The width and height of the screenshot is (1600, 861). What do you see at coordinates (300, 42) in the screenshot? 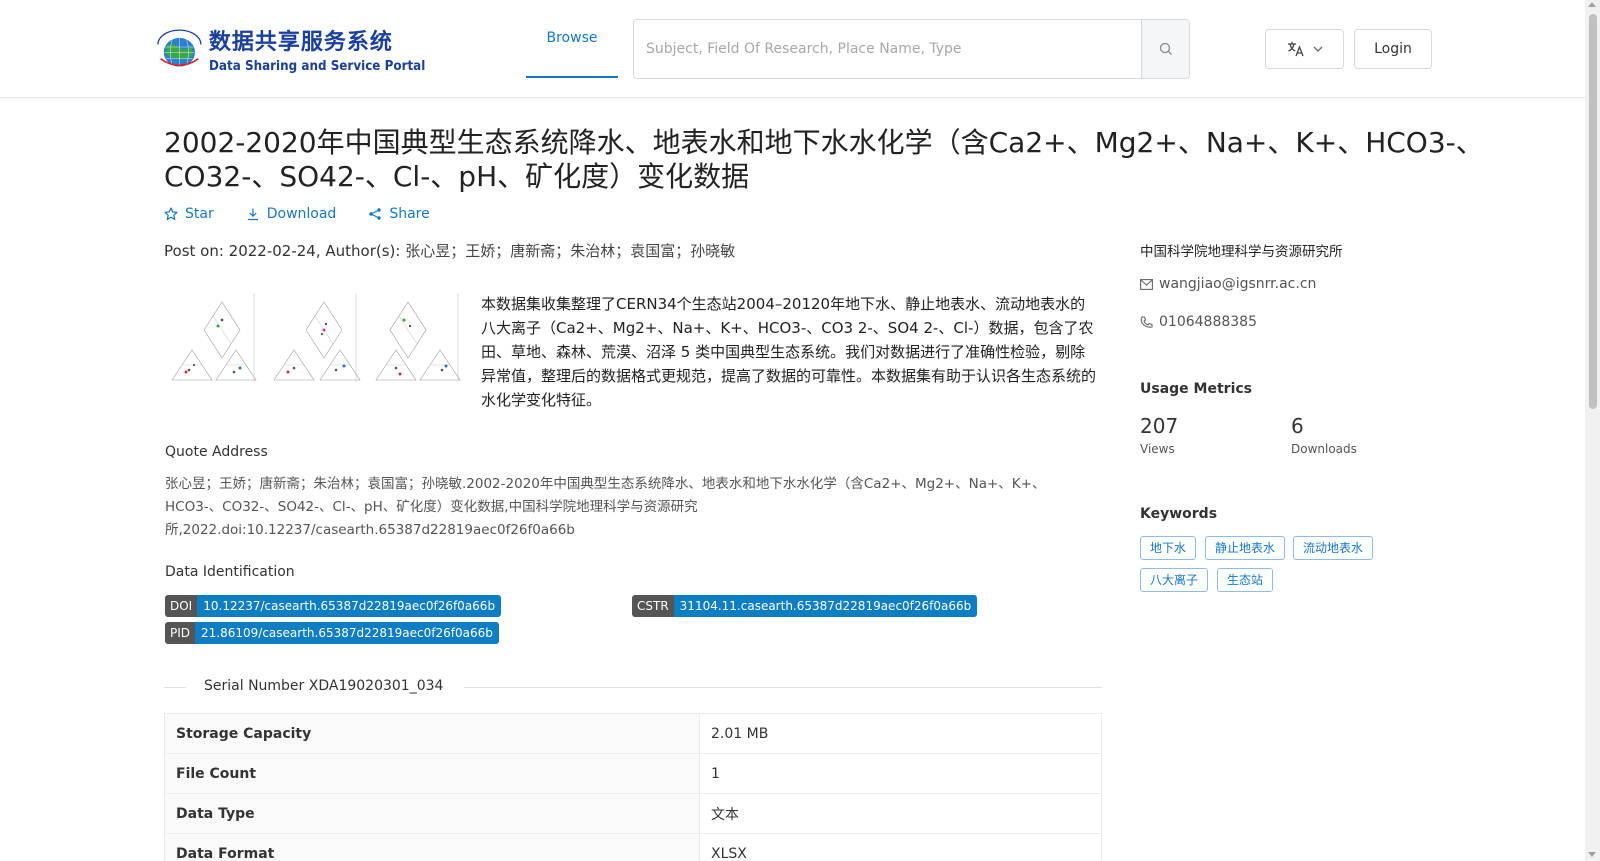
I see `logo-title-cn: 数据共享服务系统` at bounding box center [300, 42].